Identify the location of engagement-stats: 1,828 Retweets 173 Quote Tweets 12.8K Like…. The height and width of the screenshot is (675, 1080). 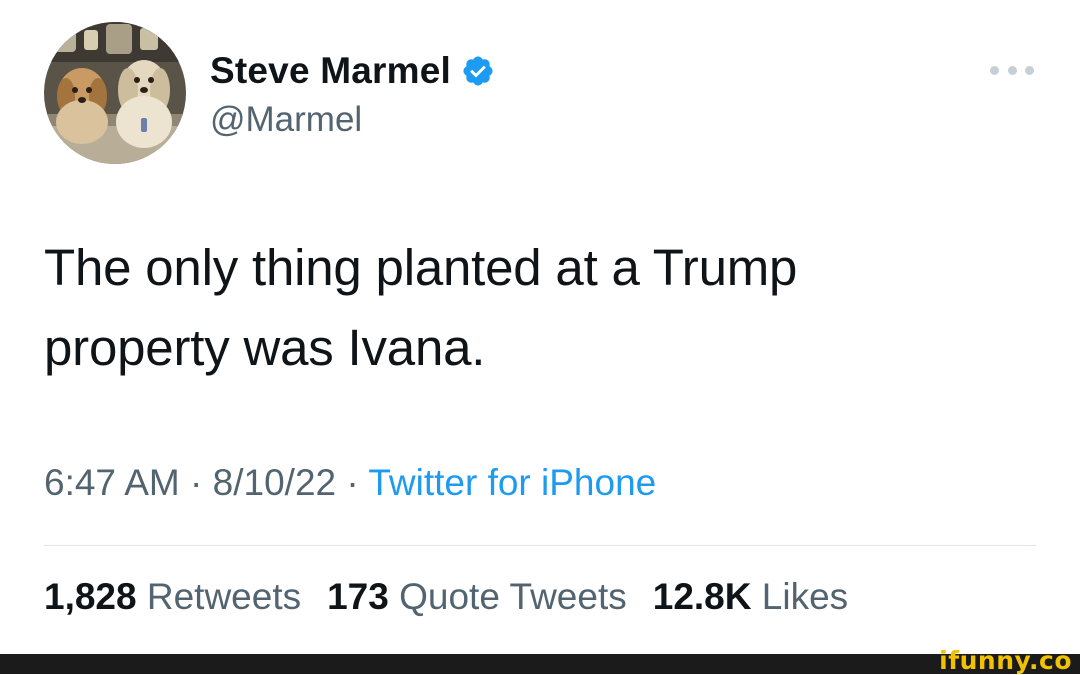
(446, 597).